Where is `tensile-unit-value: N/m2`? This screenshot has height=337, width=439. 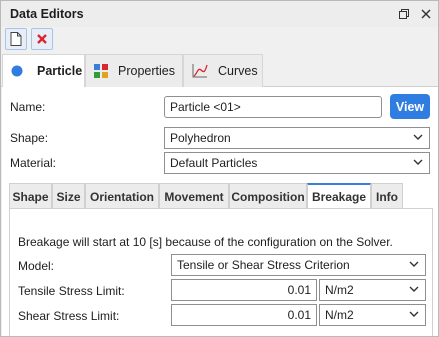
tensile-unit-value: N/m2 is located at coordinates (339, 290).